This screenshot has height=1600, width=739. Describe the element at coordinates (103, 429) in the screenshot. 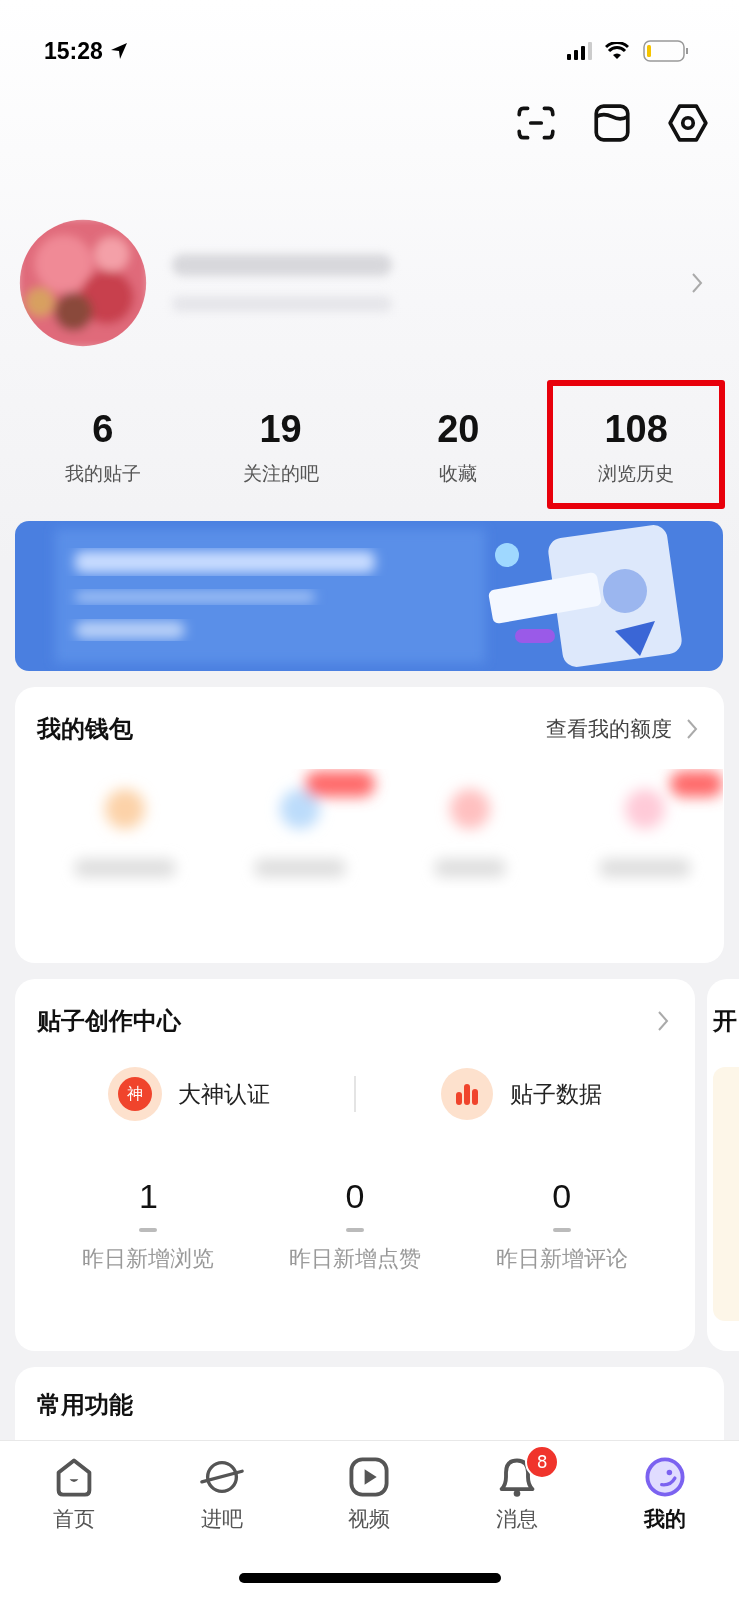

I see `stat-value: 6` at that location.